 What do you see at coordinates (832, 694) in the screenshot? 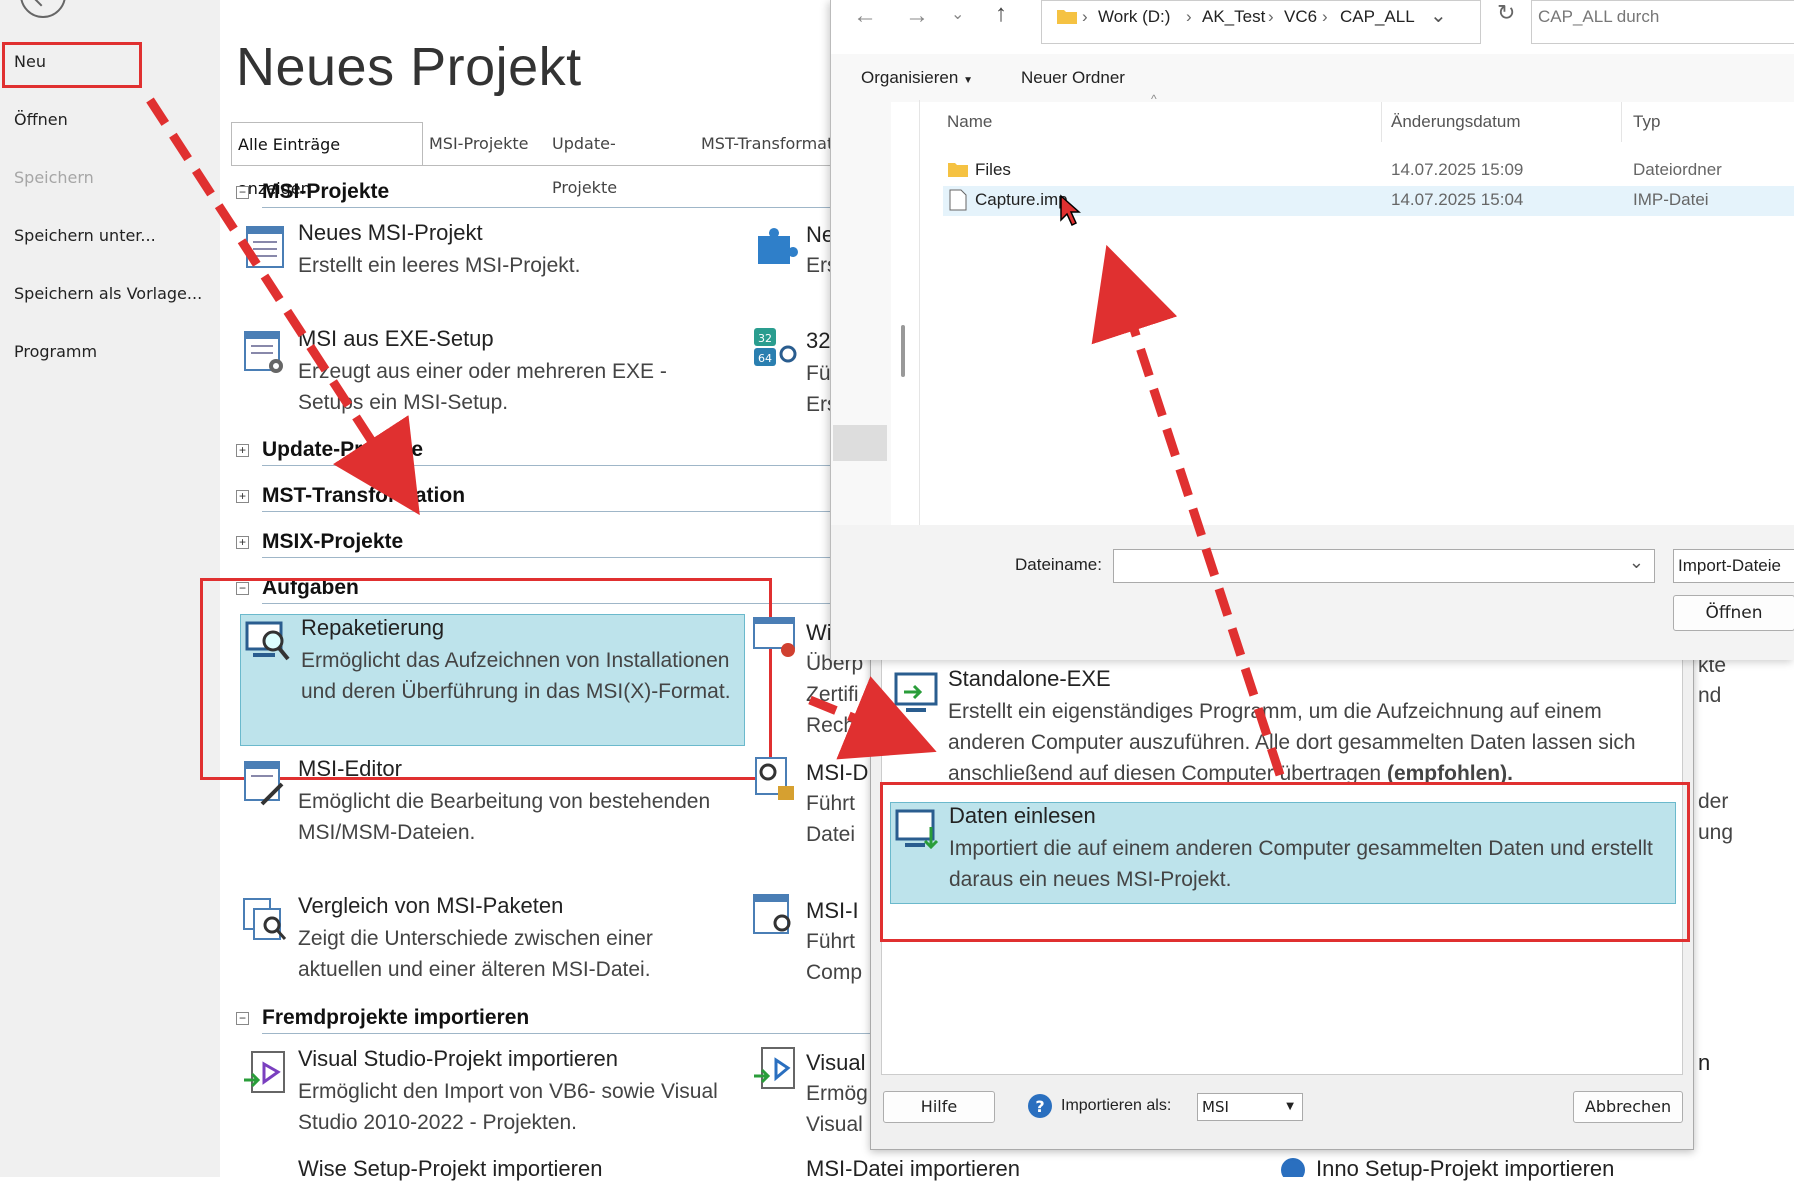
I see `entry-wi-l2: Zertifi` at bounding box center [832, 694].